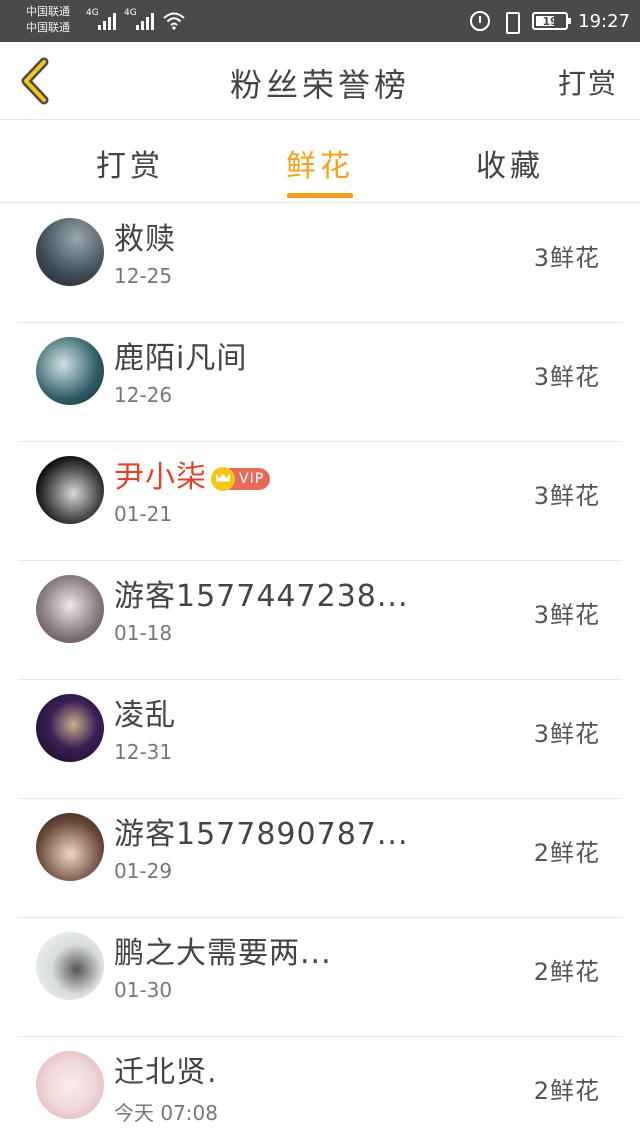 This screenshot has height=1138, width=640. I want to click on fan-name: 鹿陌i凡间, so click(181, 358).